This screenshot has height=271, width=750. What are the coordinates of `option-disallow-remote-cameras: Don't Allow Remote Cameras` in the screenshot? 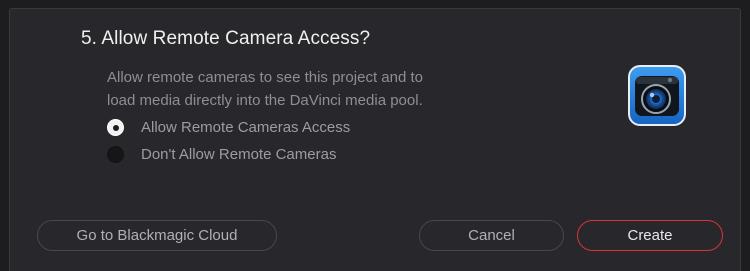 It's located at (221, 154).